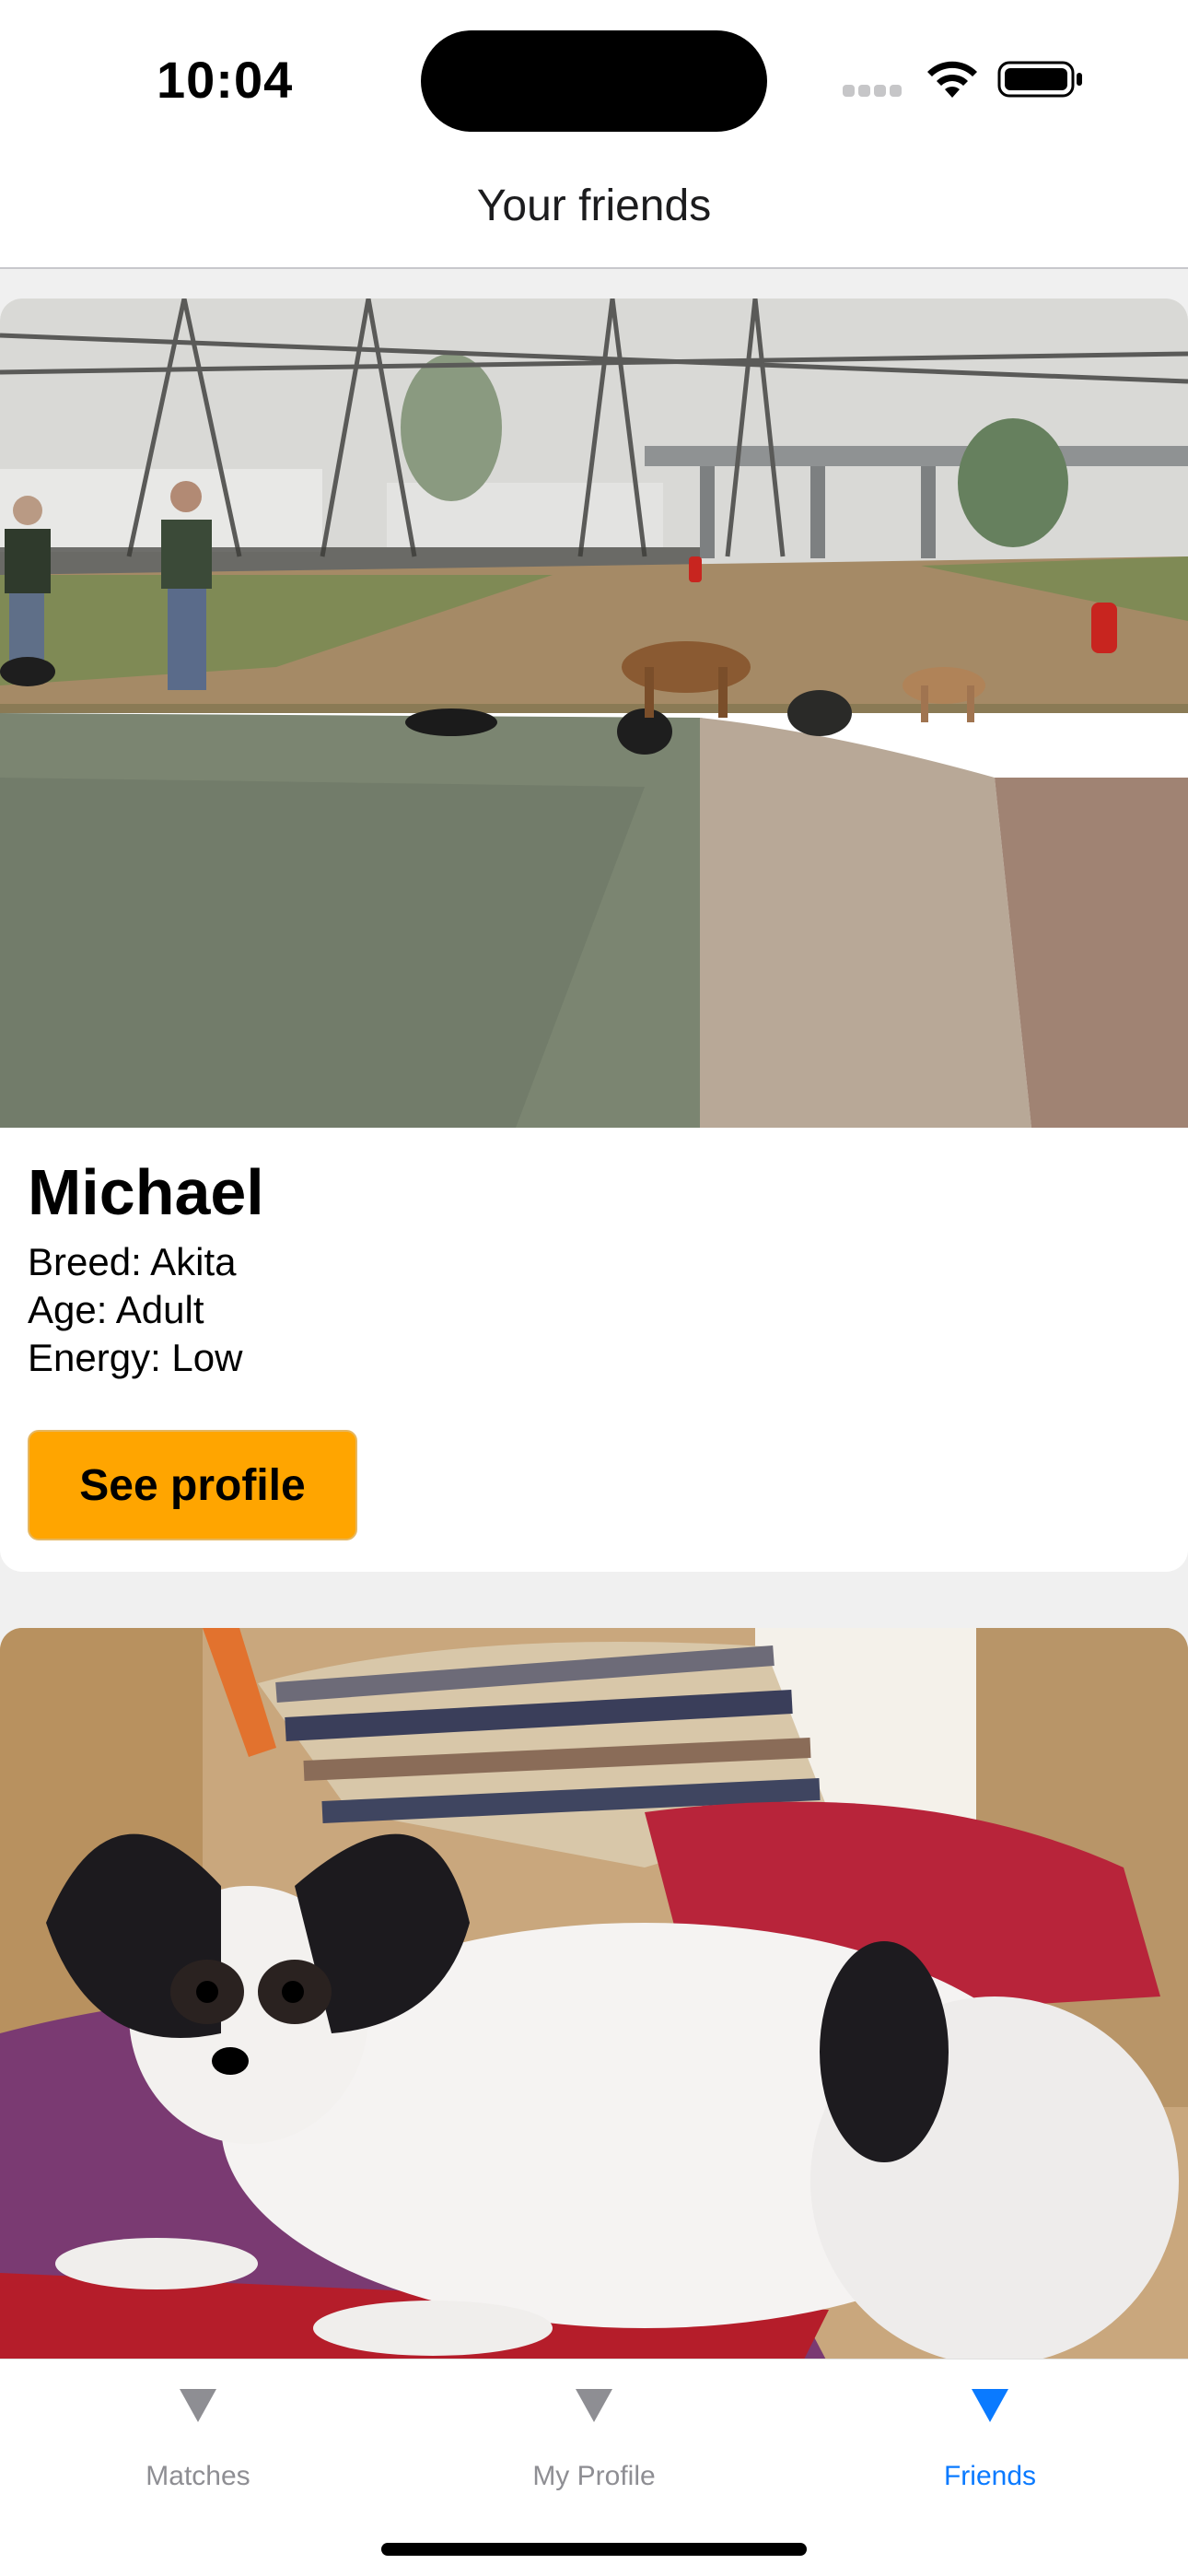 The width and height of the screenshot is (1188, 2576). I want to click on friend-name: Michael, so click(146, 1192).